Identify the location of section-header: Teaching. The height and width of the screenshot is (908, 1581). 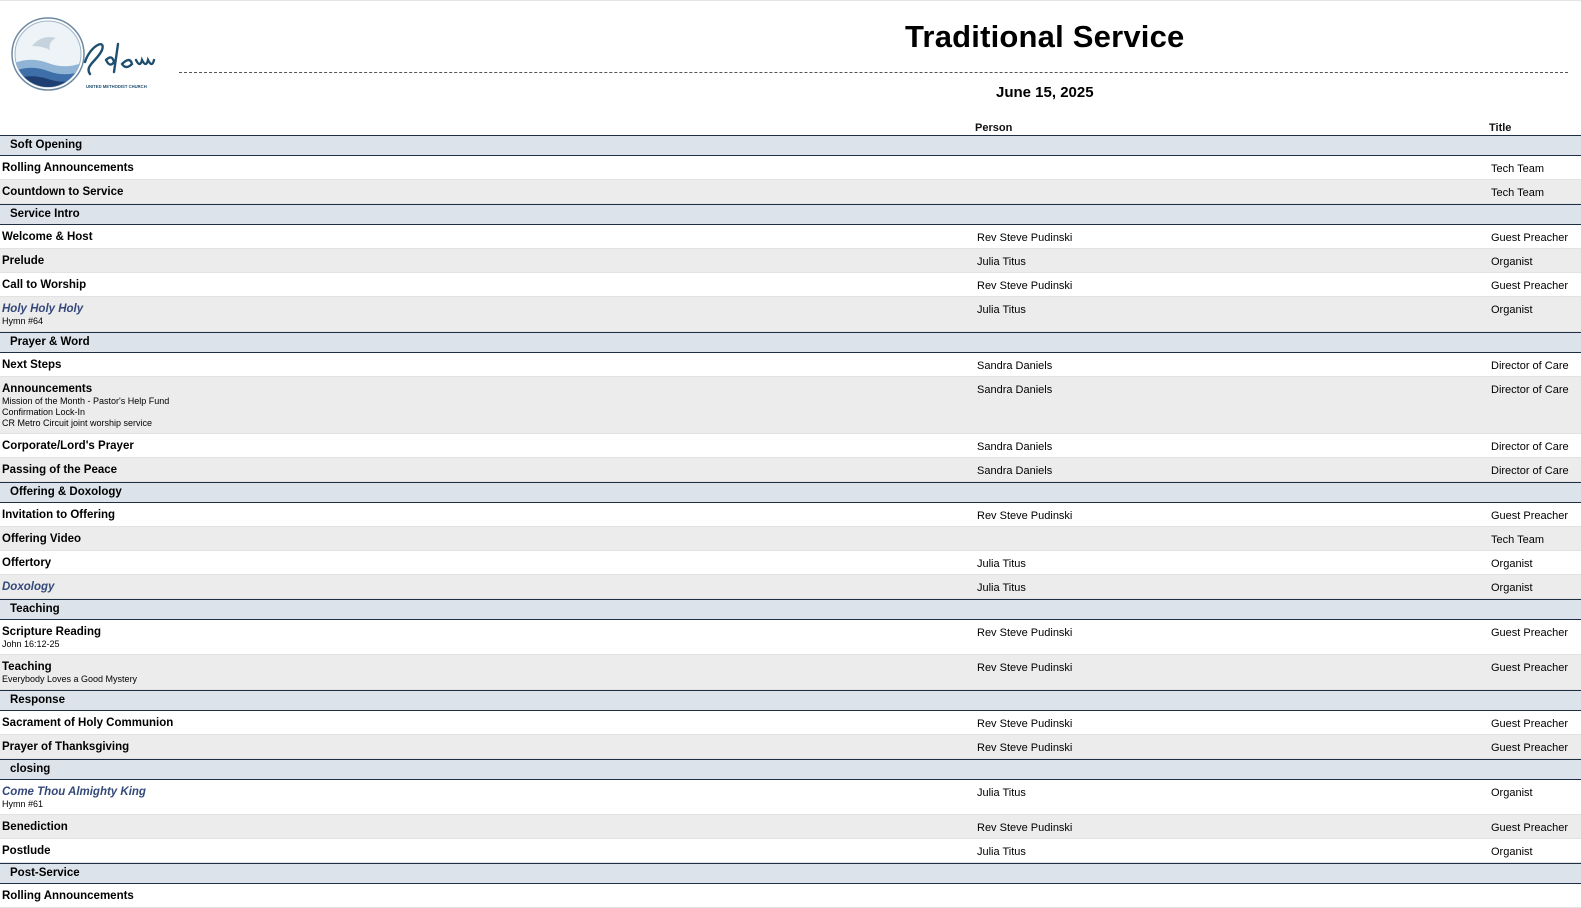
(790, 609).